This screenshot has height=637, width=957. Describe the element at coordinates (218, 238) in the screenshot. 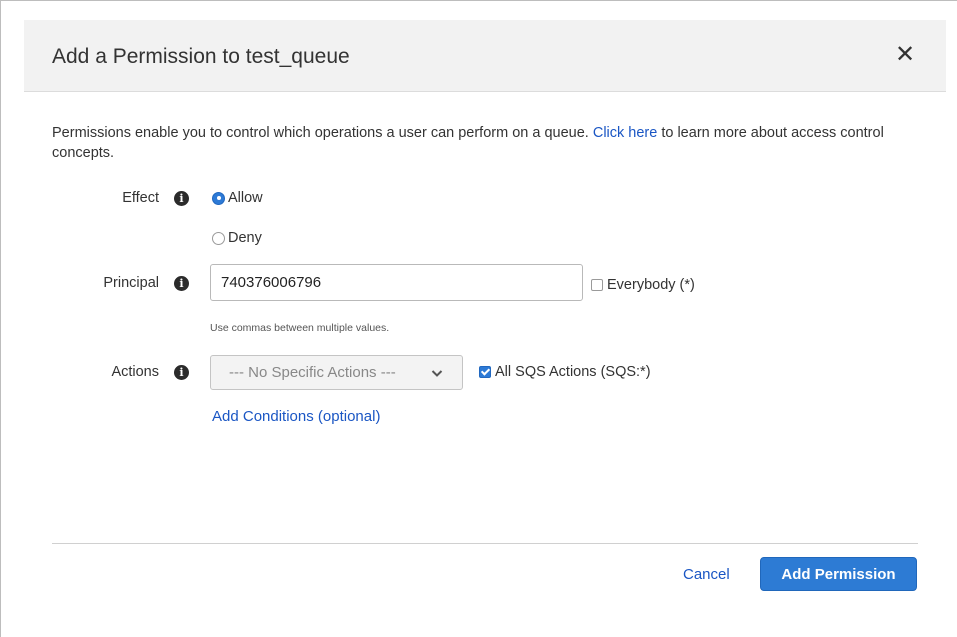

I see `radio-deny-indicator` at that location.